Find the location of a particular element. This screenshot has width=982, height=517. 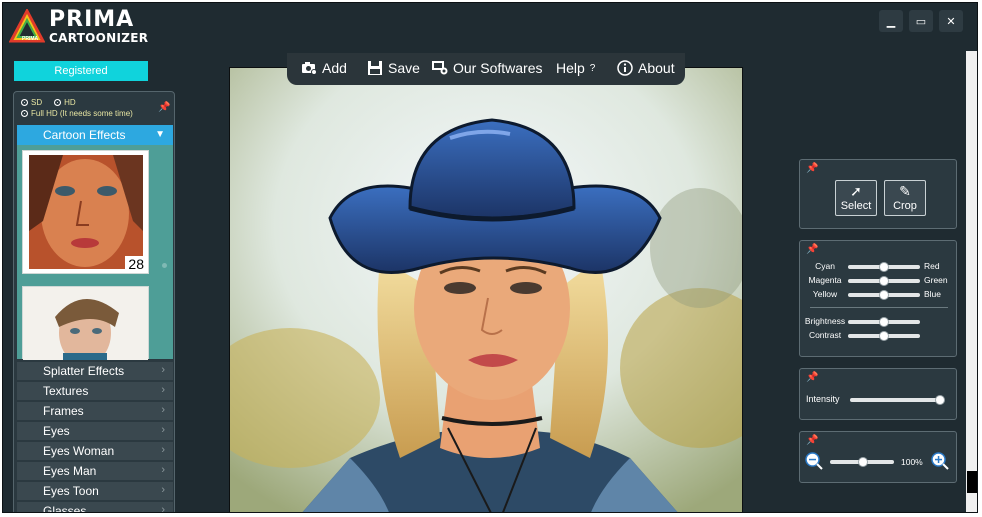

hd-label: HD is located at coordinates (70, 102).